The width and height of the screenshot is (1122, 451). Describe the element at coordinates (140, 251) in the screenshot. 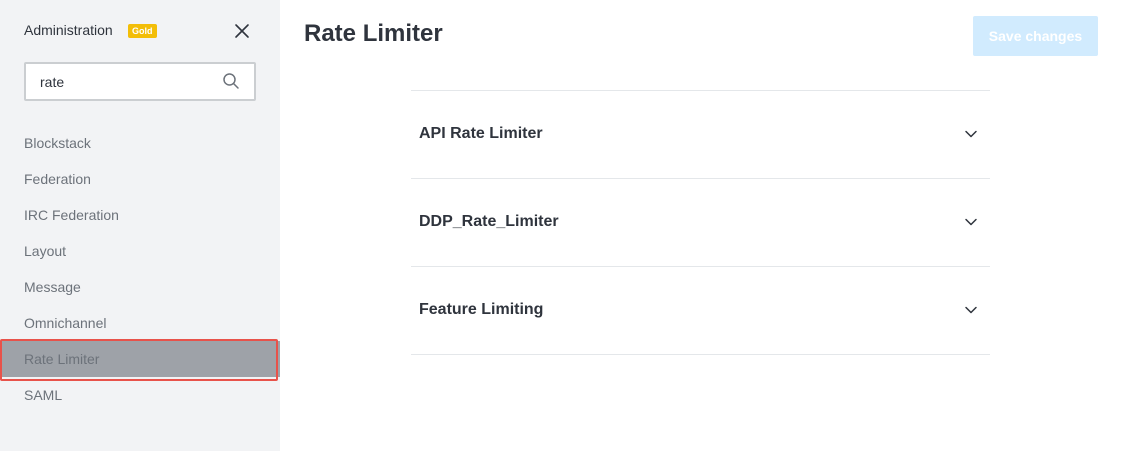

I see `sidebar-item-layout: Layout` at that location.